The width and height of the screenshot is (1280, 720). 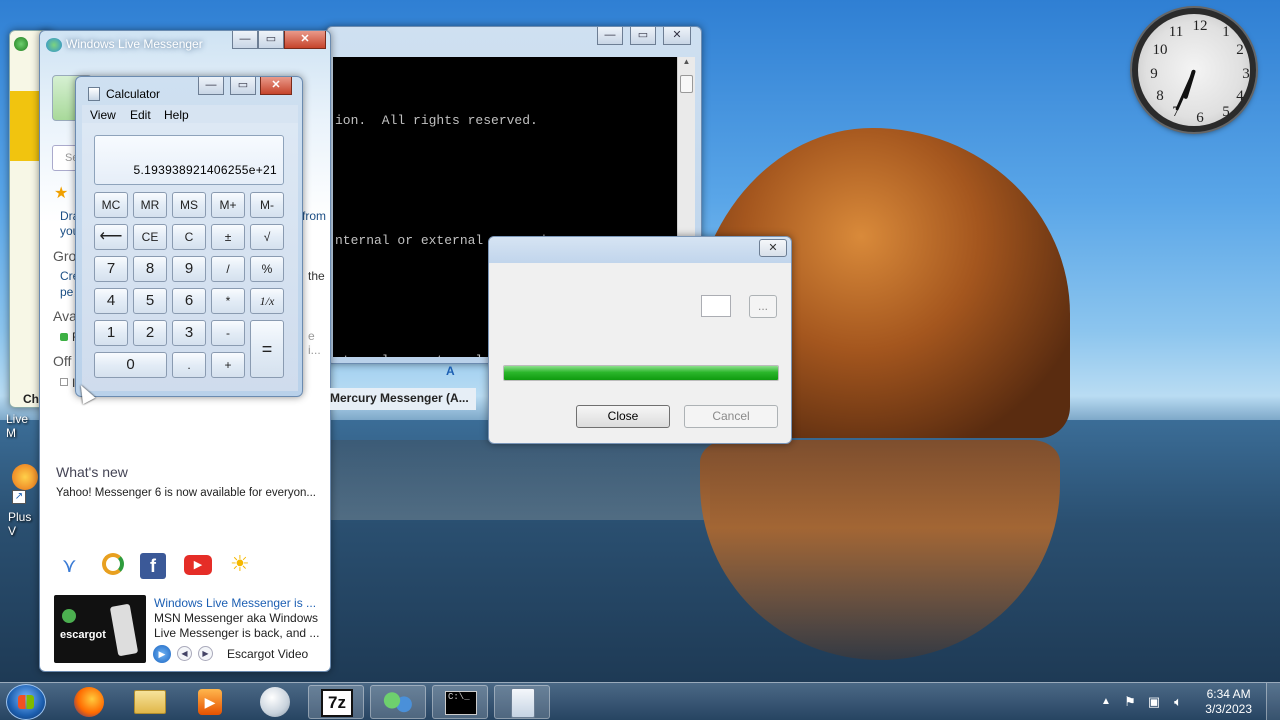 What do you see at coordinates (198, 565) in the screenshot?
I see `youtube-icon: ▶` at bounding box center [198, 565].